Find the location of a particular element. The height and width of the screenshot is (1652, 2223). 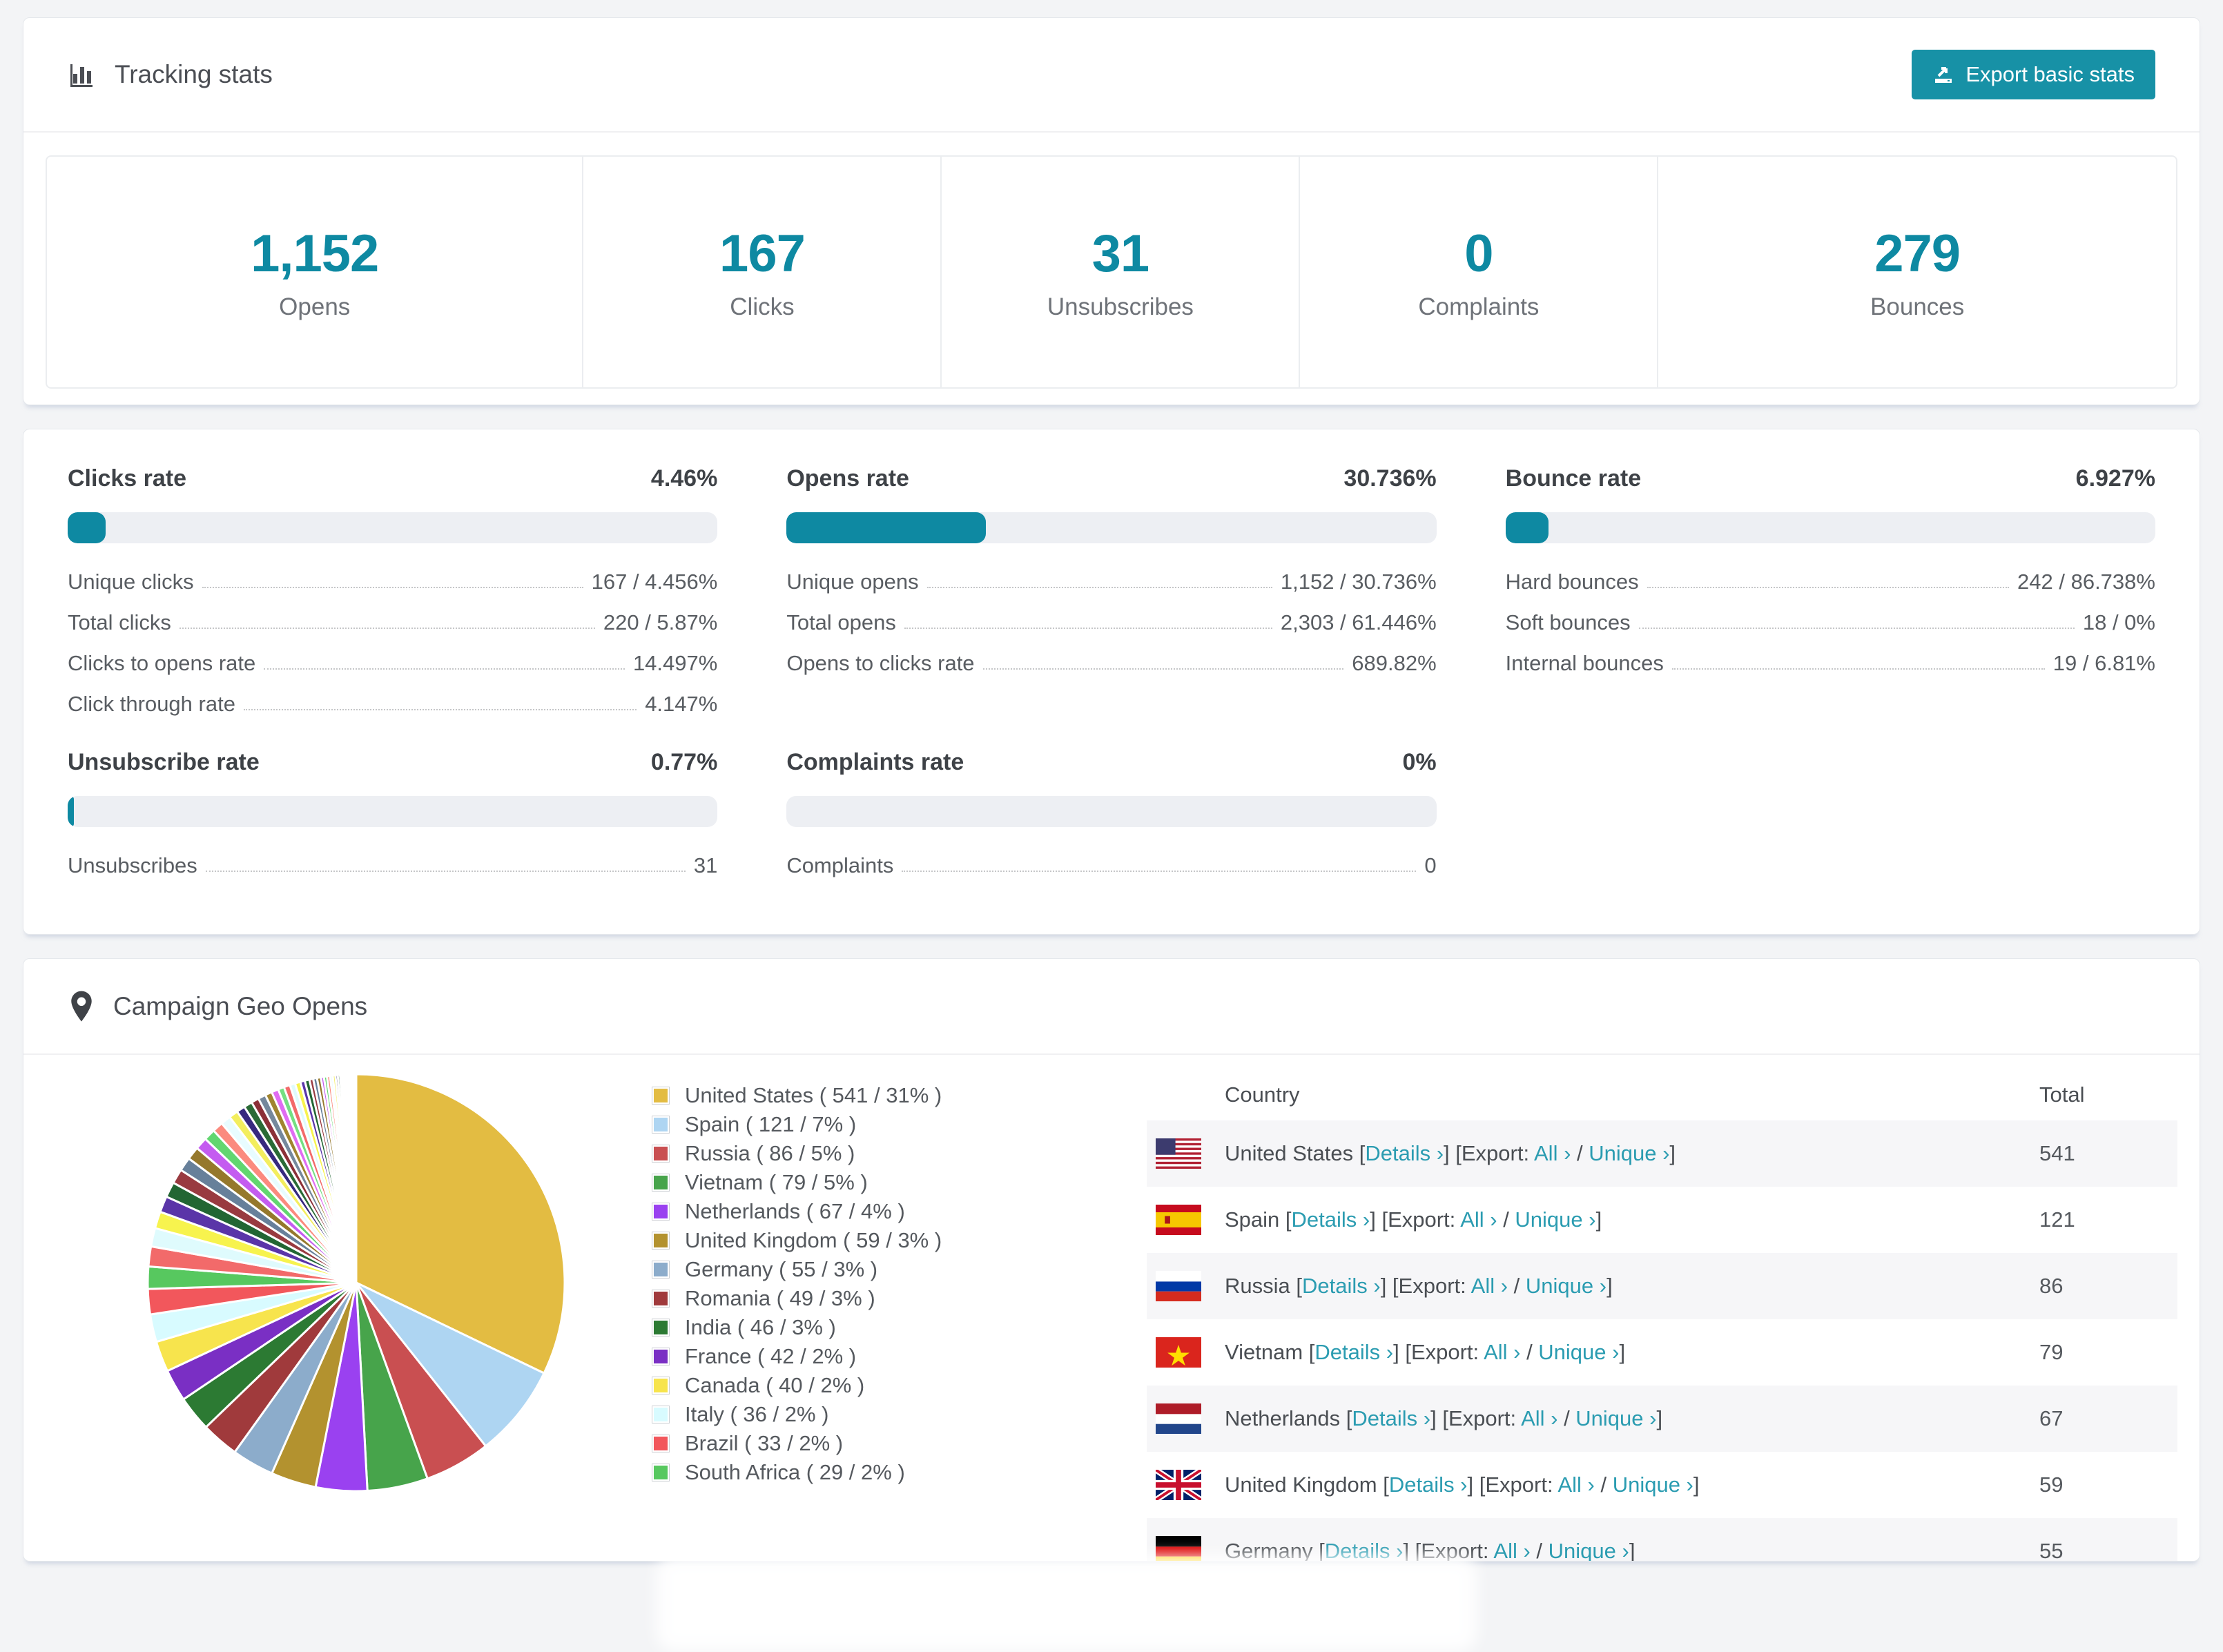

rate-detail-value: 167 / 4.456% is located at coordinates (655, 582).